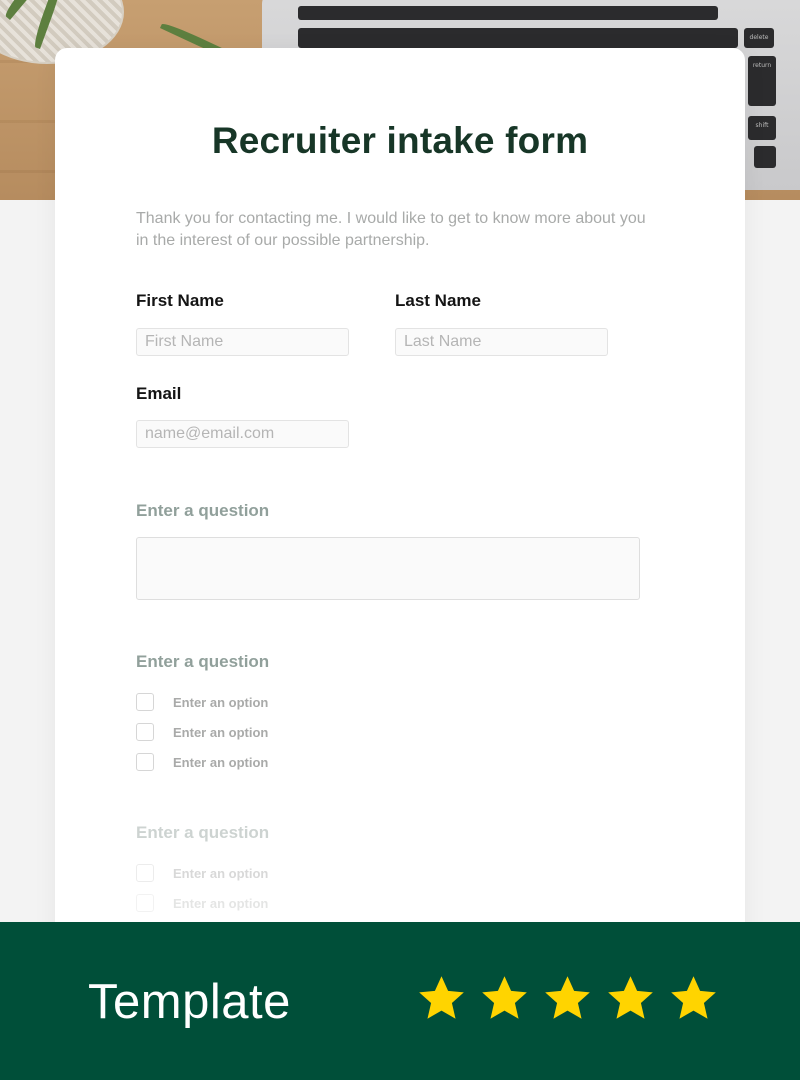 This screenshot has width=800, height=1080. I want to click on key-shift: shift, so click(762, 128).